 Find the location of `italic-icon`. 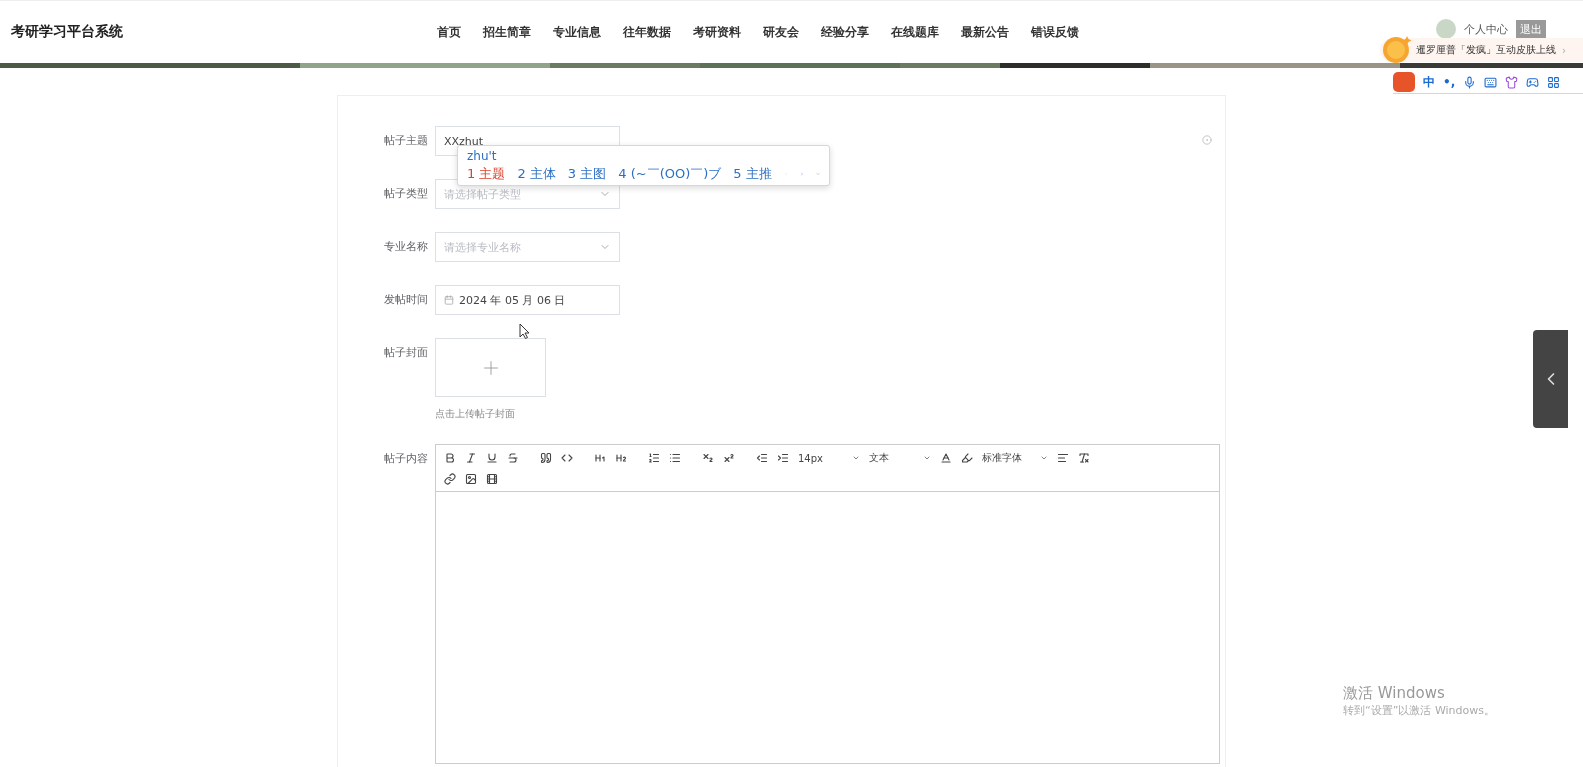

italic-icon is located at coordinates (471, 458).